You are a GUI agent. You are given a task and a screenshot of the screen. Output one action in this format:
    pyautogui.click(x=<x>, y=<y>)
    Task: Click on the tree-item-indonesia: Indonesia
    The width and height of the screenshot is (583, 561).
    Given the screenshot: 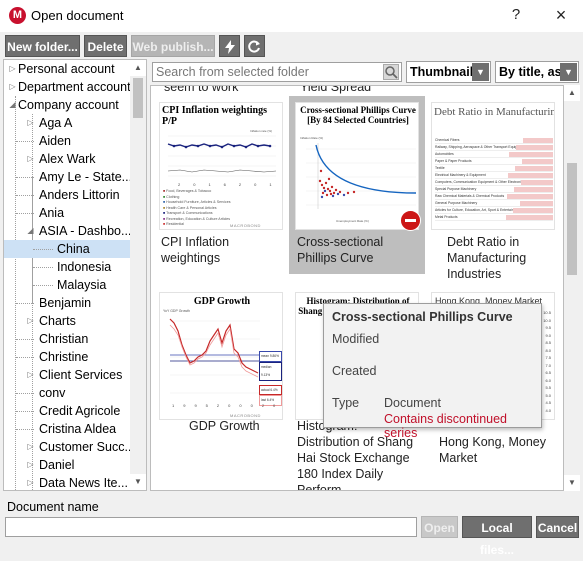 What is the action you would take?
    pyautogui.click(x=68, y=267)
    